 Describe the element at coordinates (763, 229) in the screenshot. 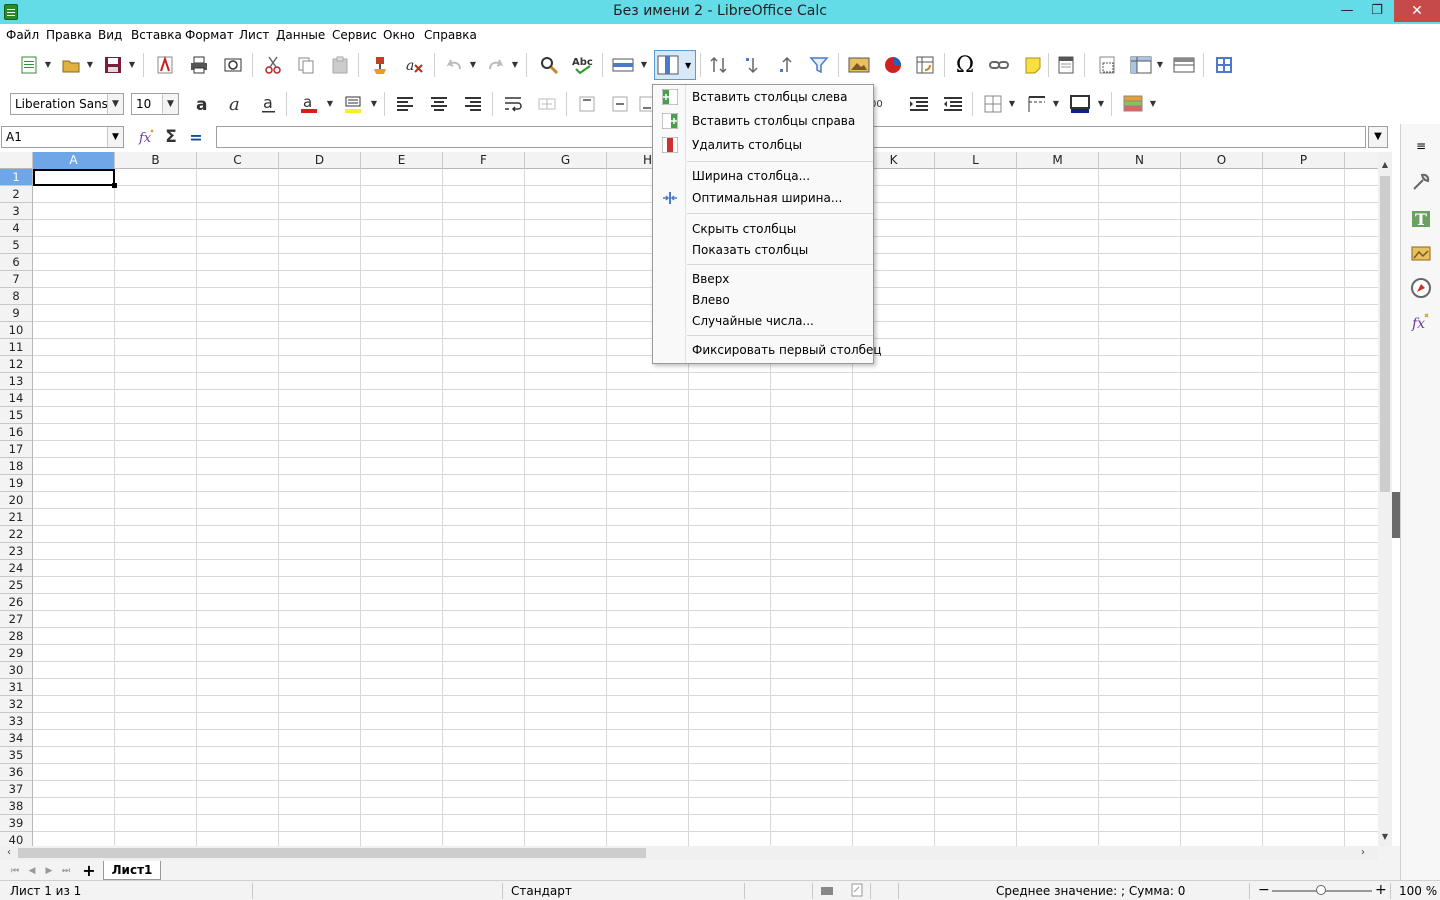

I see `menu-item-hide-columns: Скрыть столбцы` at that location.